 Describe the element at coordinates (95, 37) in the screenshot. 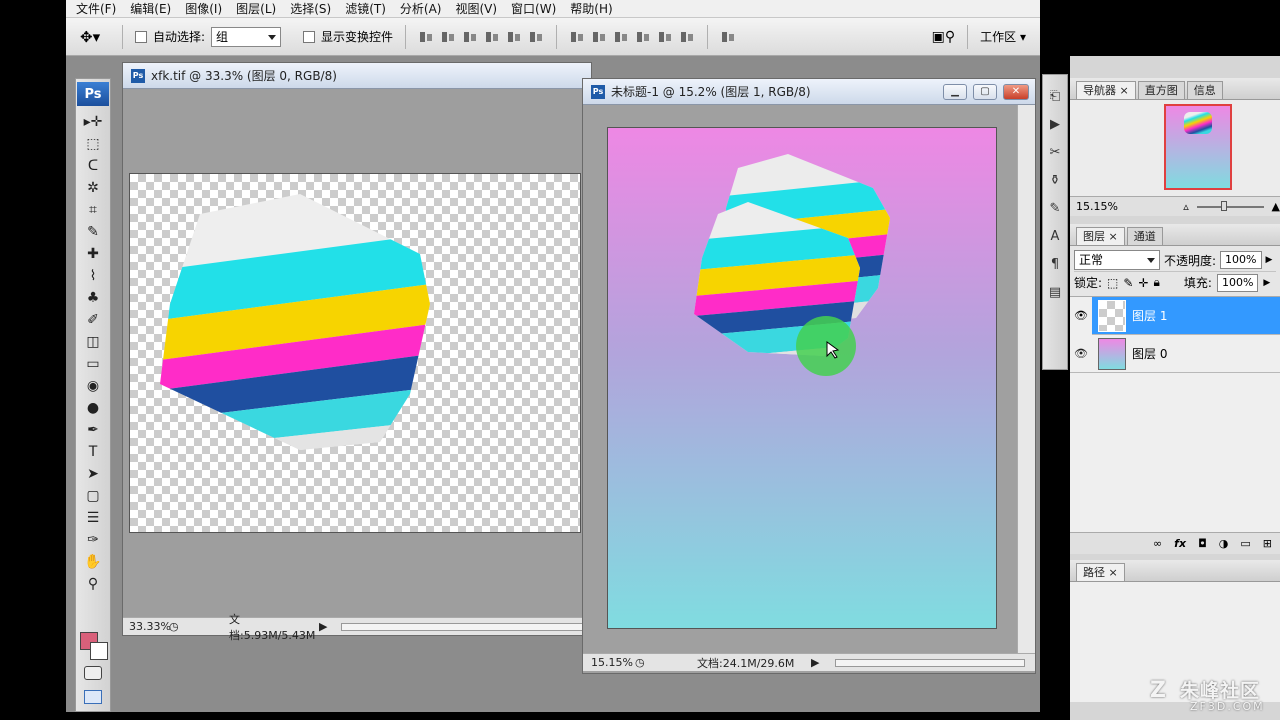

I see `move-tool-icon: ✥▾` at that location.